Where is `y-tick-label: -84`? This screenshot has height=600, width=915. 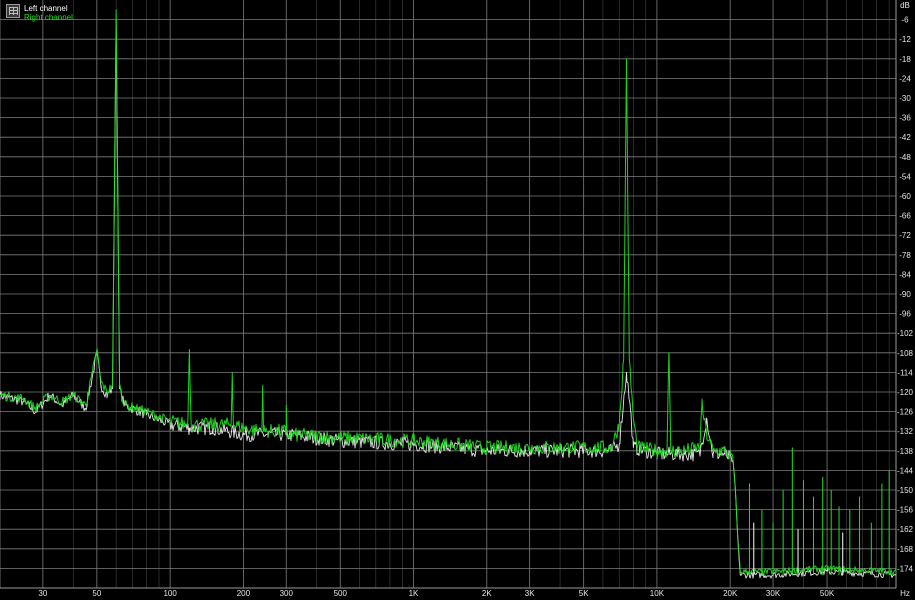
y-tick-label: -84 is located at coordinates (905, 274).